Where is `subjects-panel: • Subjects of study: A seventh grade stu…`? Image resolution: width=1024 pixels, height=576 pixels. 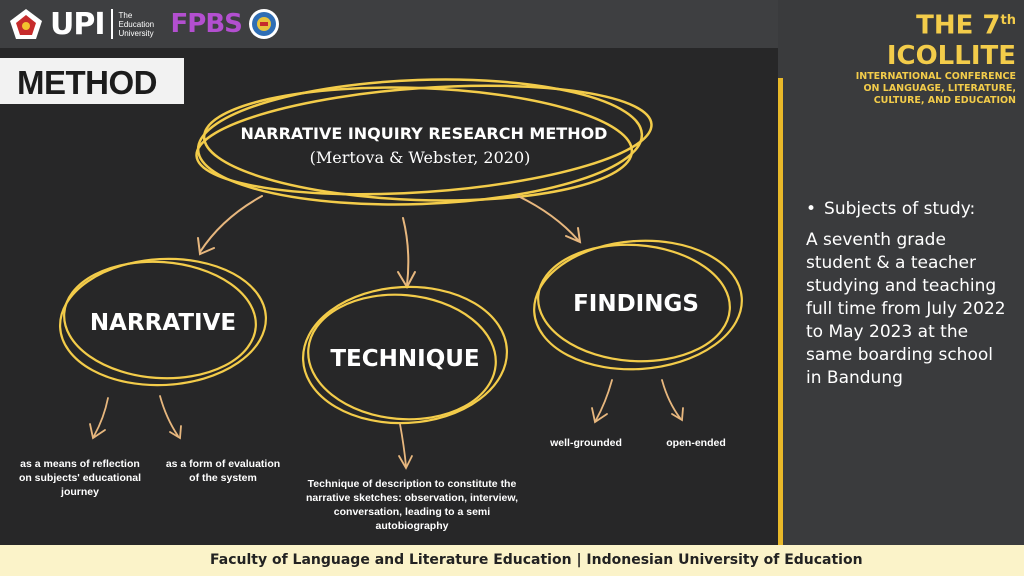 subjects-panel: • Subjects of study: A seventh grade stu… is located at coordinates (906, 294).